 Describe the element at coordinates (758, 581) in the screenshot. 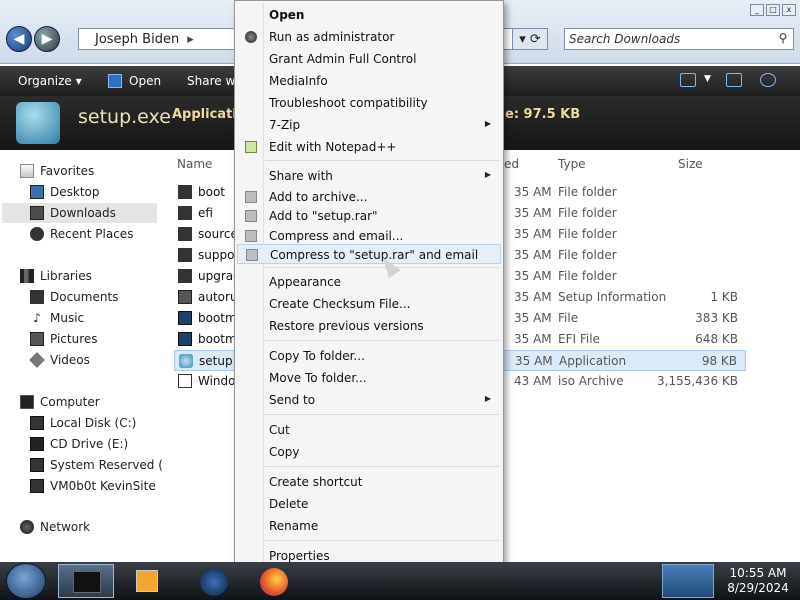

I see `system-clock: 10:55 AM 8/29/2024` at that location.